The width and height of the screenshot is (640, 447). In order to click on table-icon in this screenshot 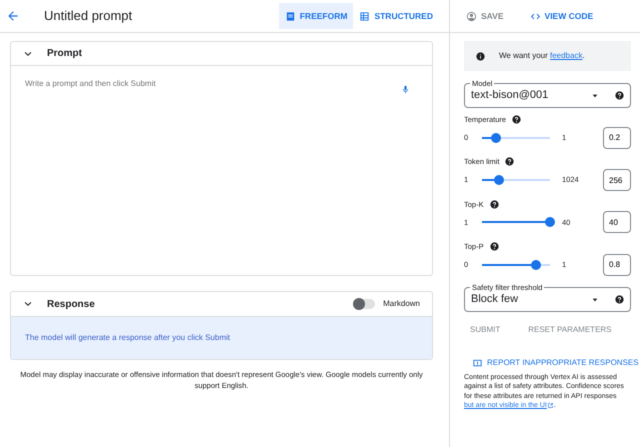, I will do `click(364, 16)`.